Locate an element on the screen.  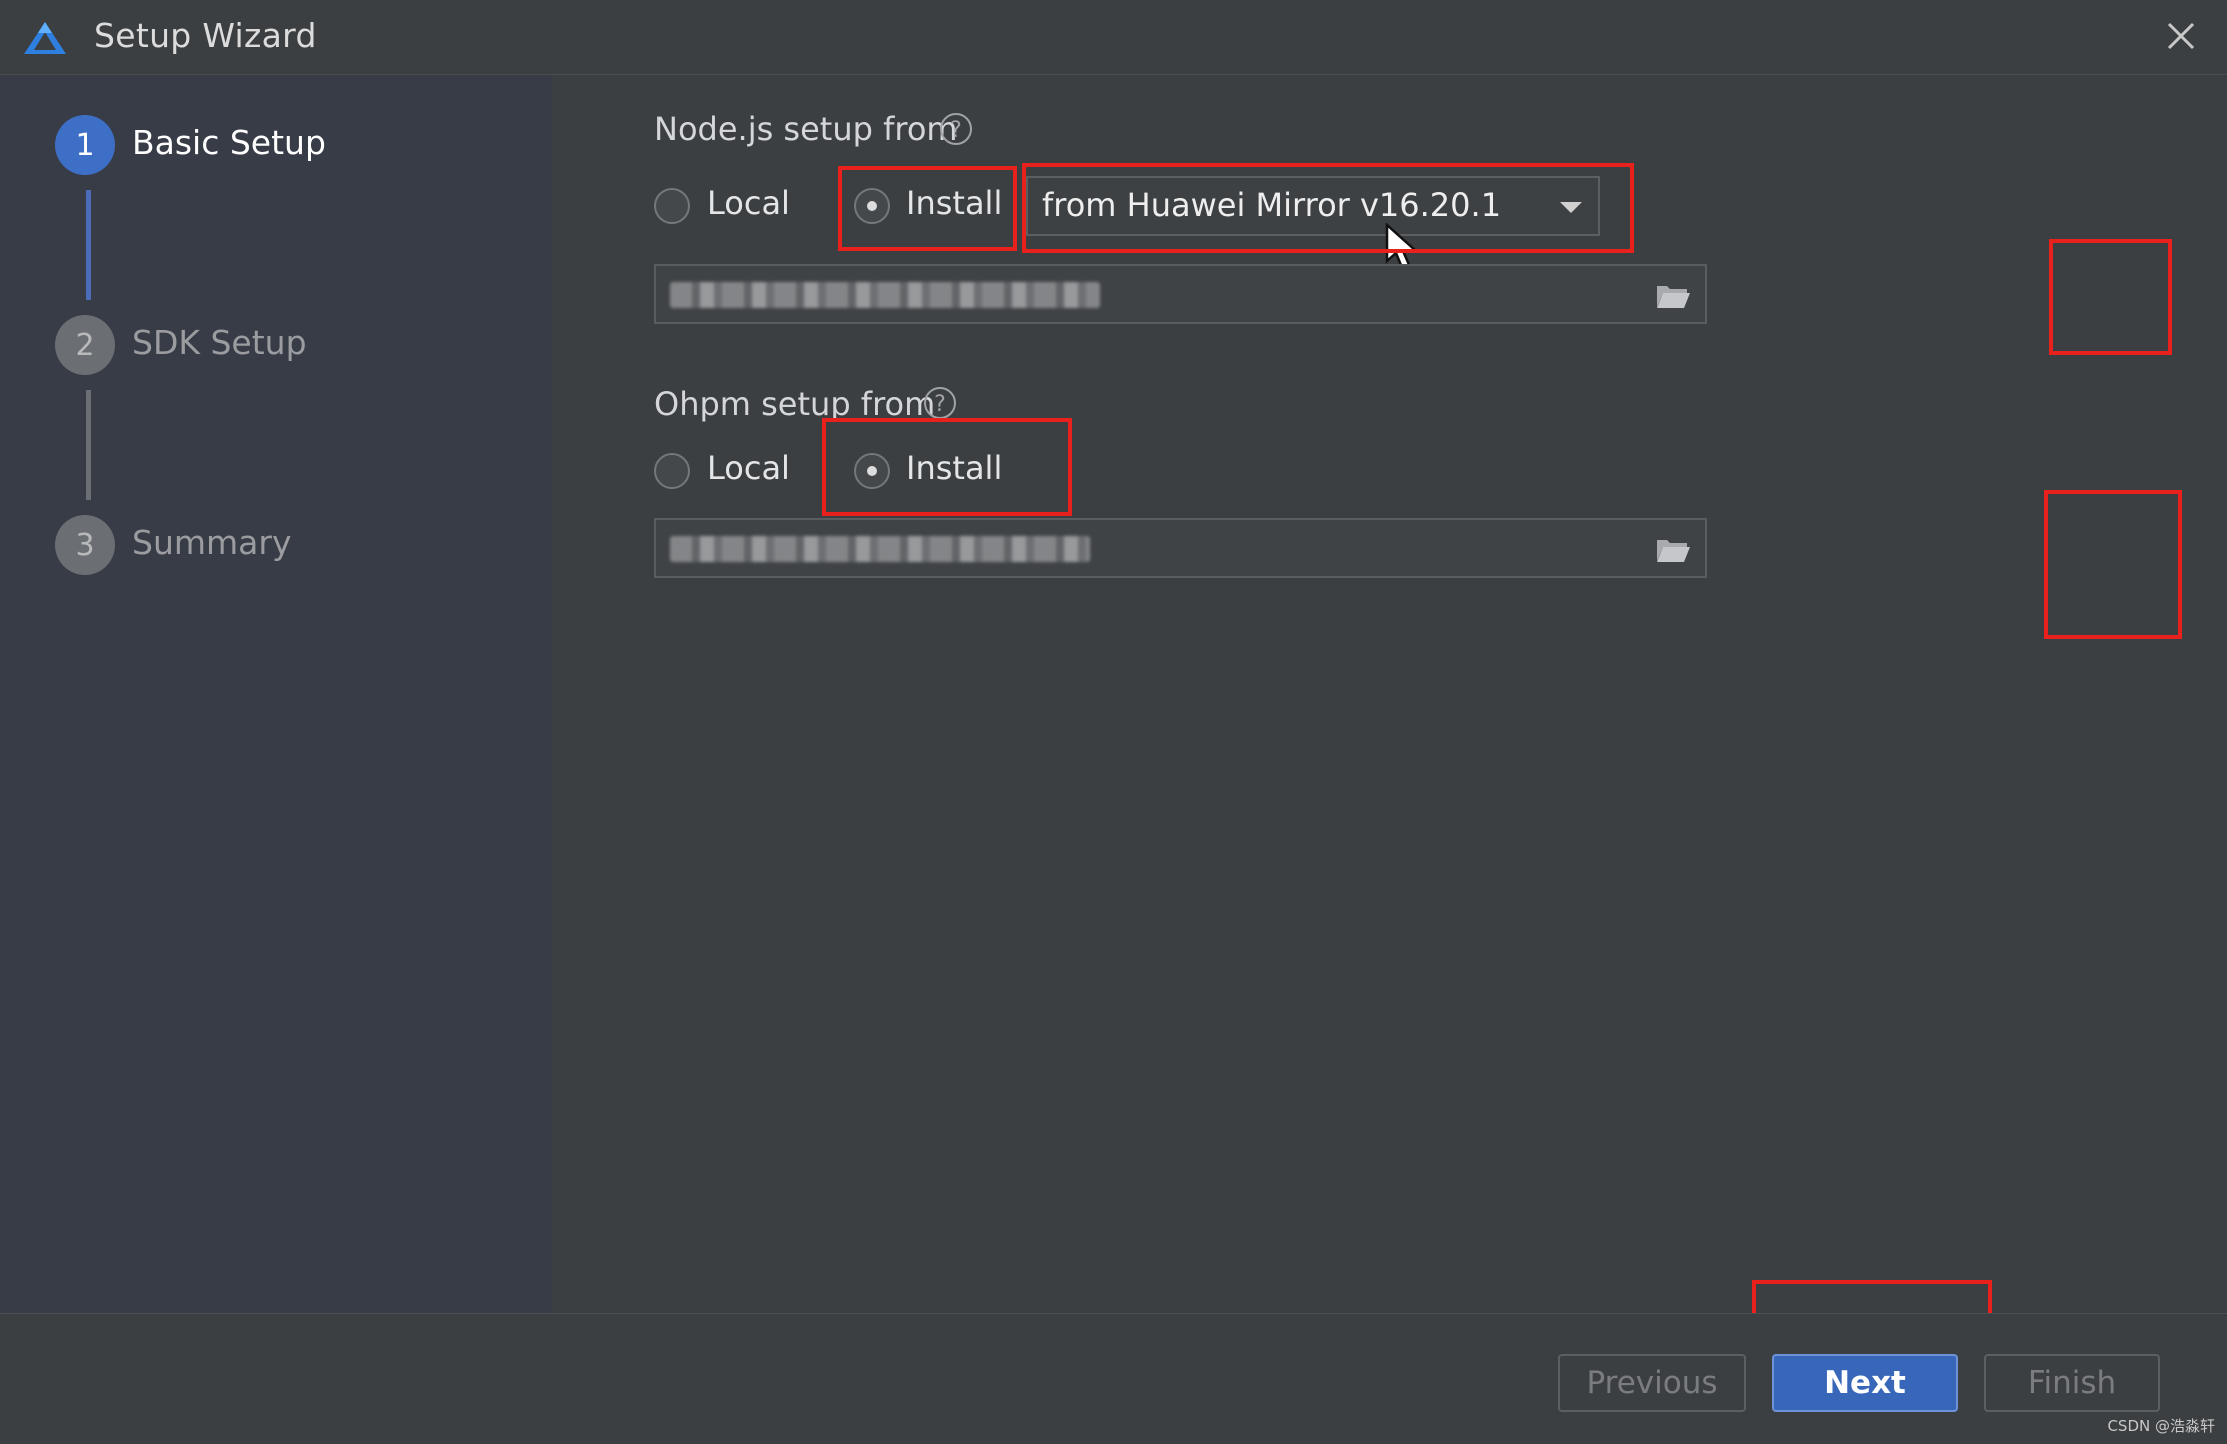
nodejs-local-radio is located at coordinates (672, 206).